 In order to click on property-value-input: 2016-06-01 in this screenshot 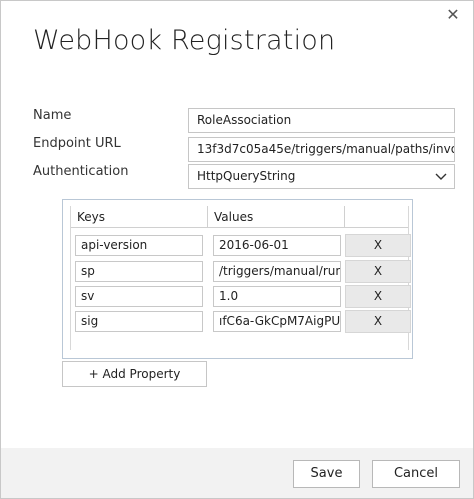, I will do `click(277, 245)`.